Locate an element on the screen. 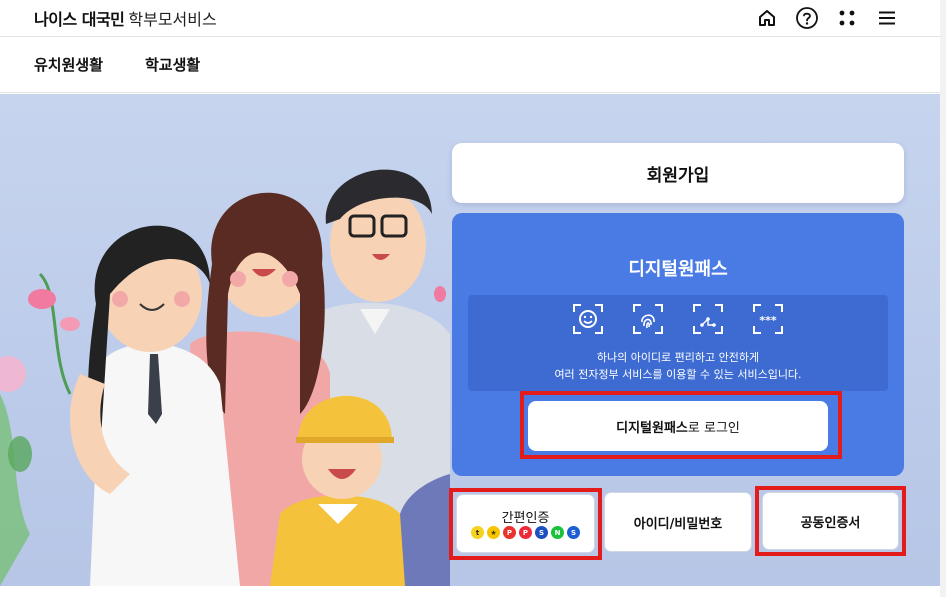  nav-item-school: 학교생활 is located at coordinates (172, 64).